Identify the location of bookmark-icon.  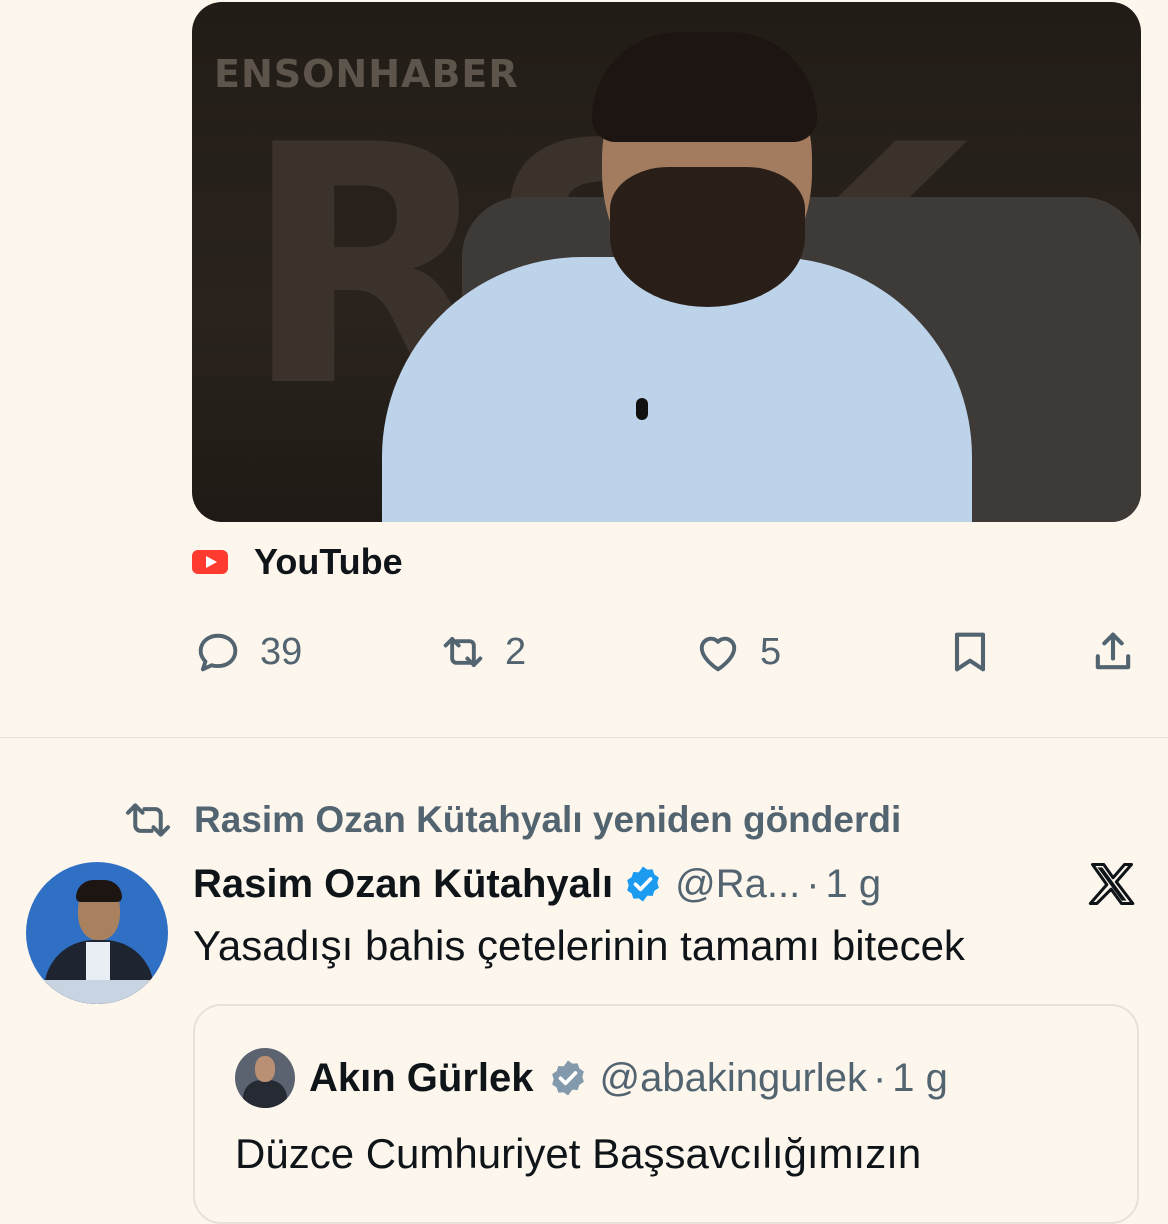
(970, 652).